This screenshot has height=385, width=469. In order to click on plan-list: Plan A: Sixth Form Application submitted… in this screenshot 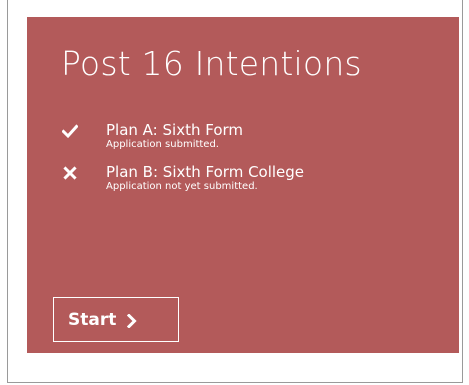, I will do `click(182, 163)`.